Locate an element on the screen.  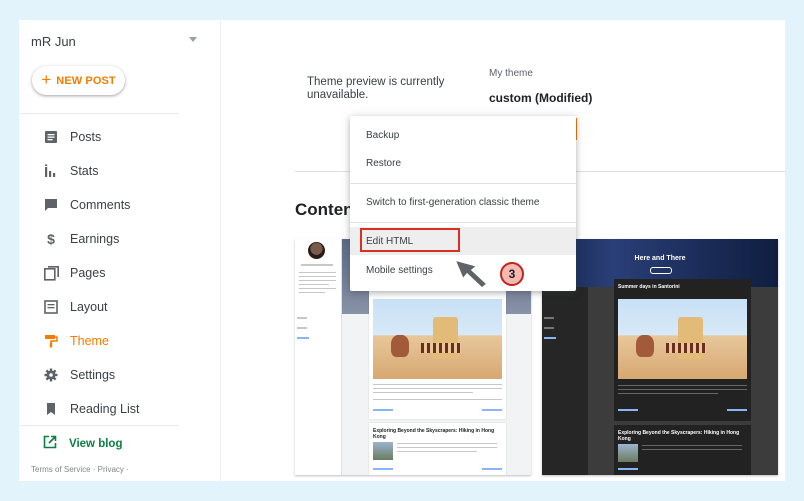
thumbnail-post-card: Summer days in Santorini is located at coordinates (682, 350).